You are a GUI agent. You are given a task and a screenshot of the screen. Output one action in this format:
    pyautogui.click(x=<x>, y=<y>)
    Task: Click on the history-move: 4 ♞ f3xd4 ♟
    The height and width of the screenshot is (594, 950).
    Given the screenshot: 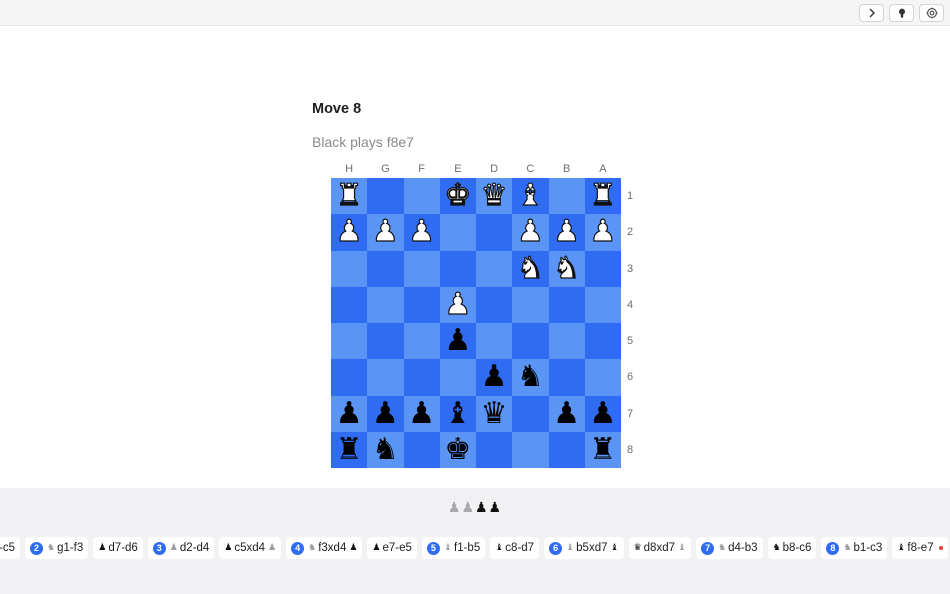 What is the action you would take?
    pyautogui.click(x=324, y=548)
    